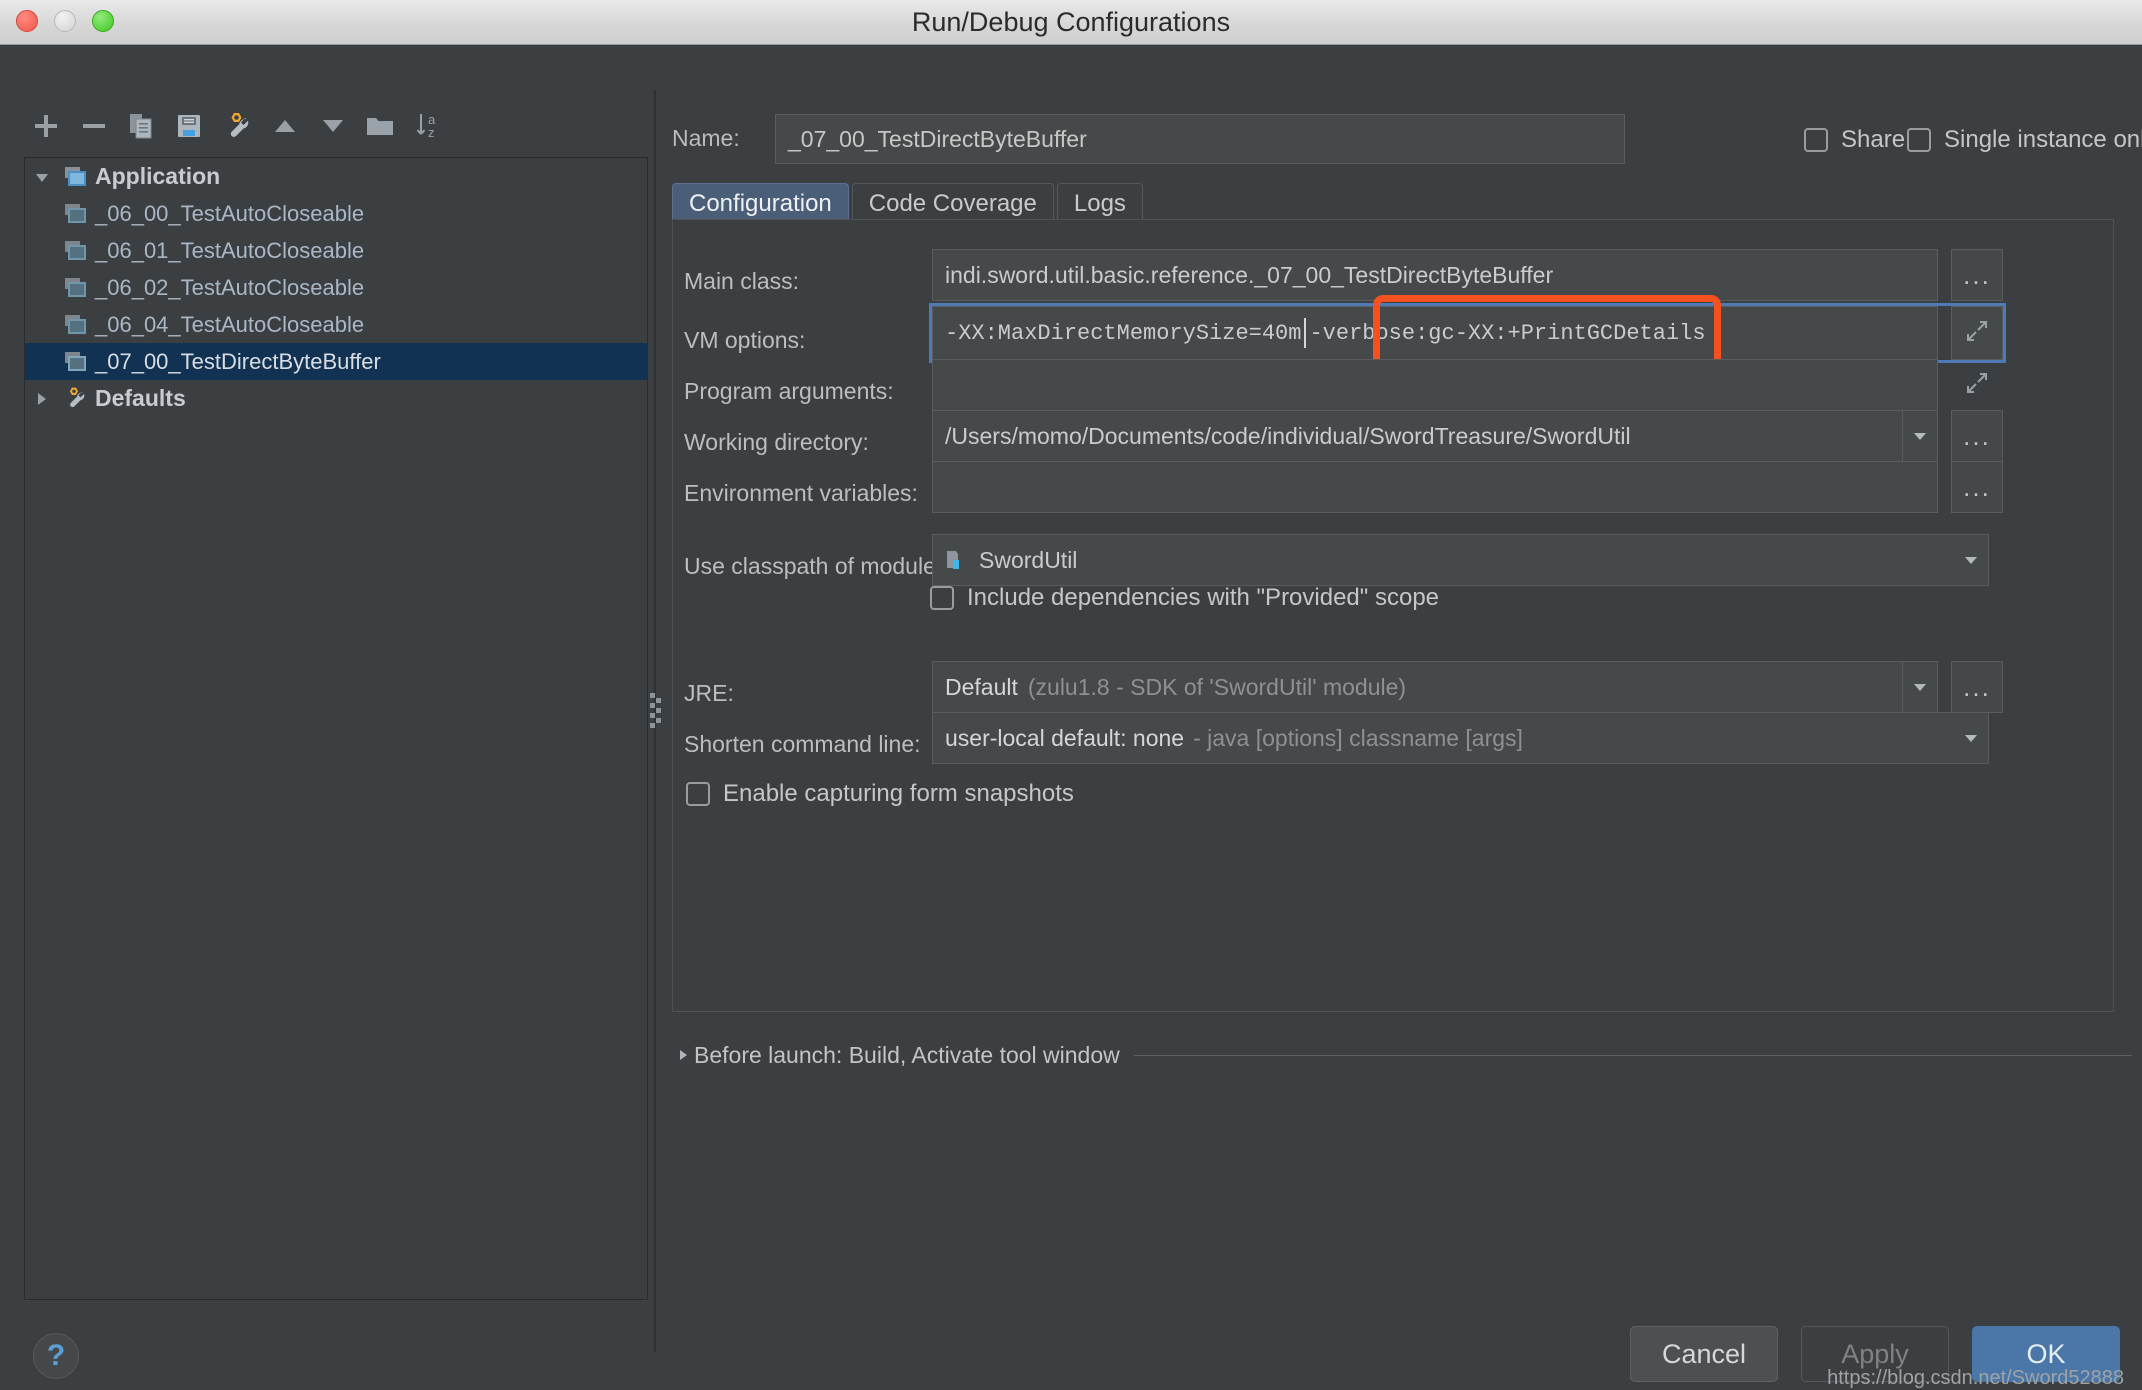 The image size is (2142, 1390). I want to click on name-input: _07_00_TestDirectByteBuffer, so click(1200, 139).